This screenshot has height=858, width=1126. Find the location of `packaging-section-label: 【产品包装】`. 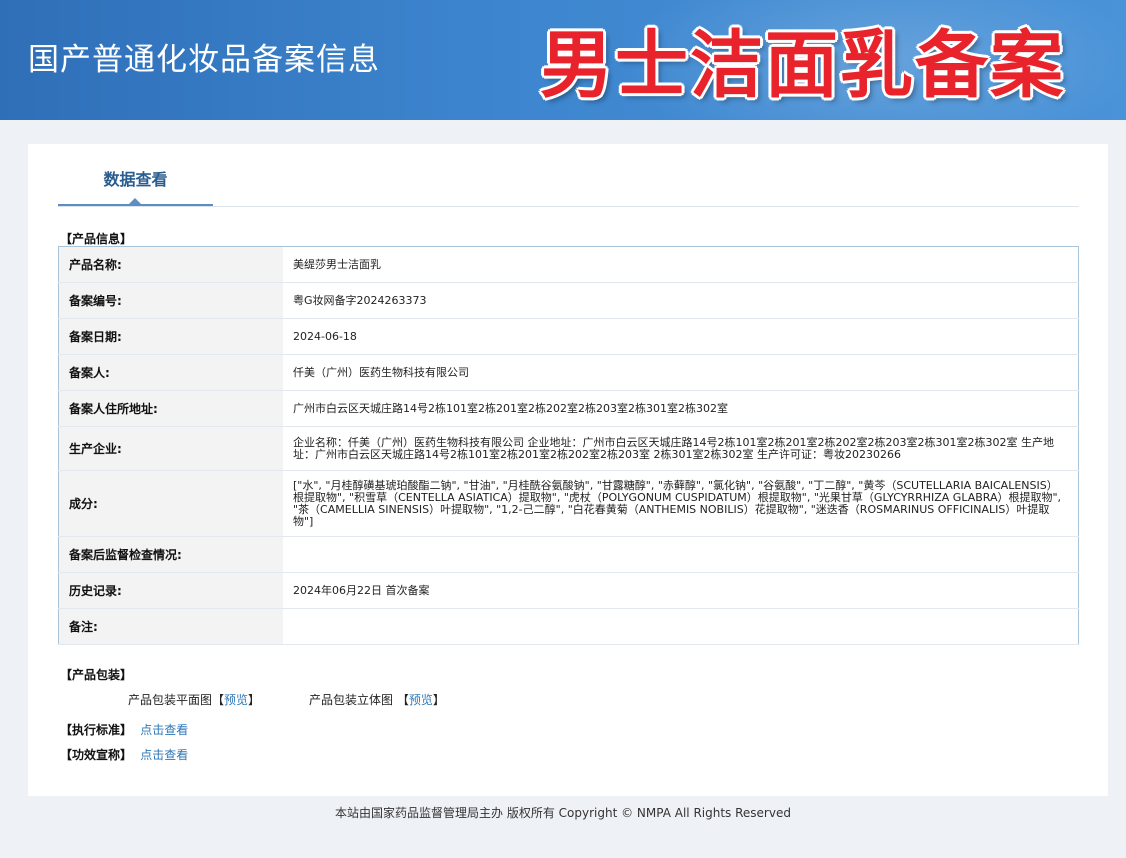

packaging-section-label: 【产品包装】 is located at coordinates (96, 675).